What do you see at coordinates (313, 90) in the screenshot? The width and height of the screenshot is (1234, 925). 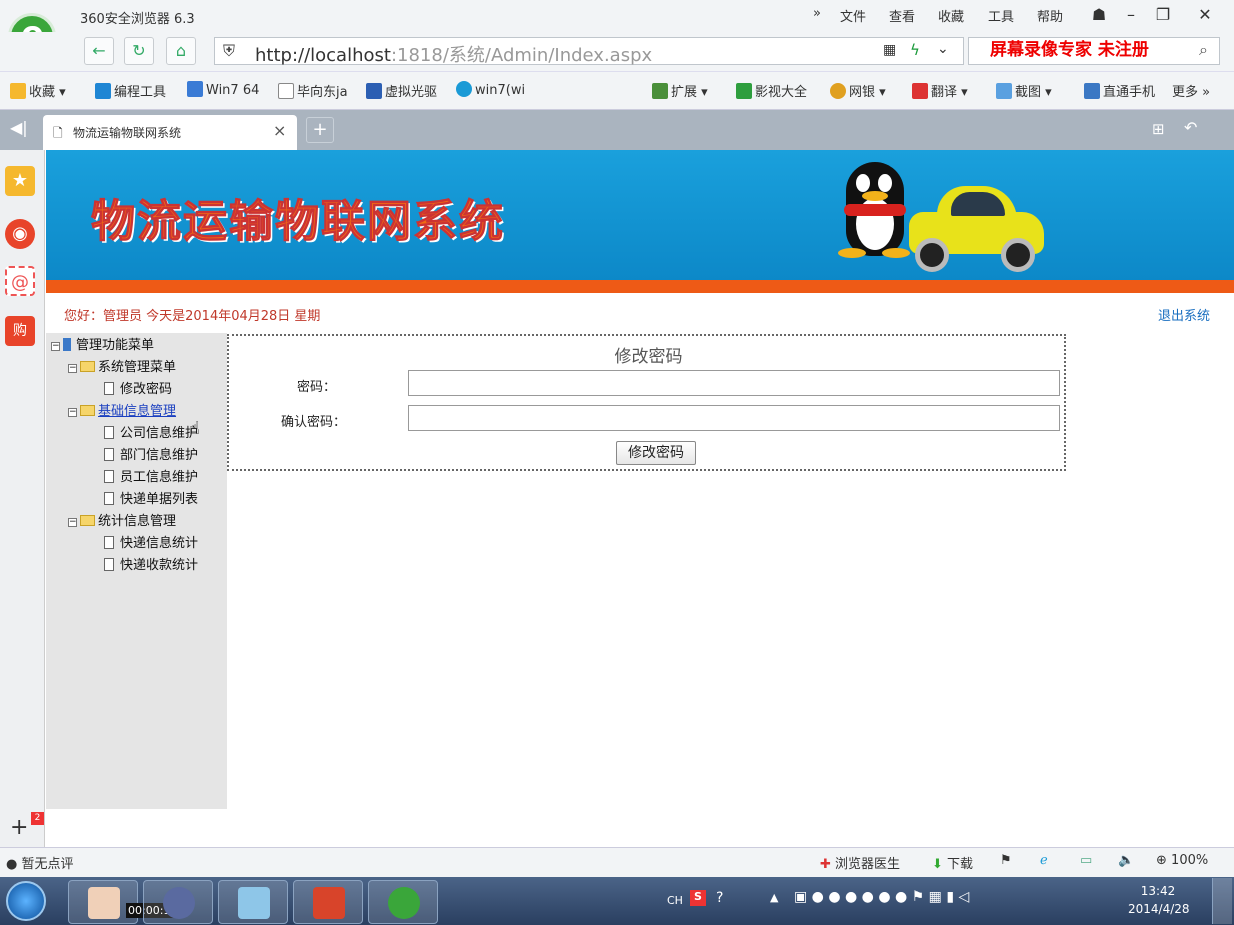 I see `bookmark-bixiangdong: 毕向东ja` at bounding box center [313, 90].